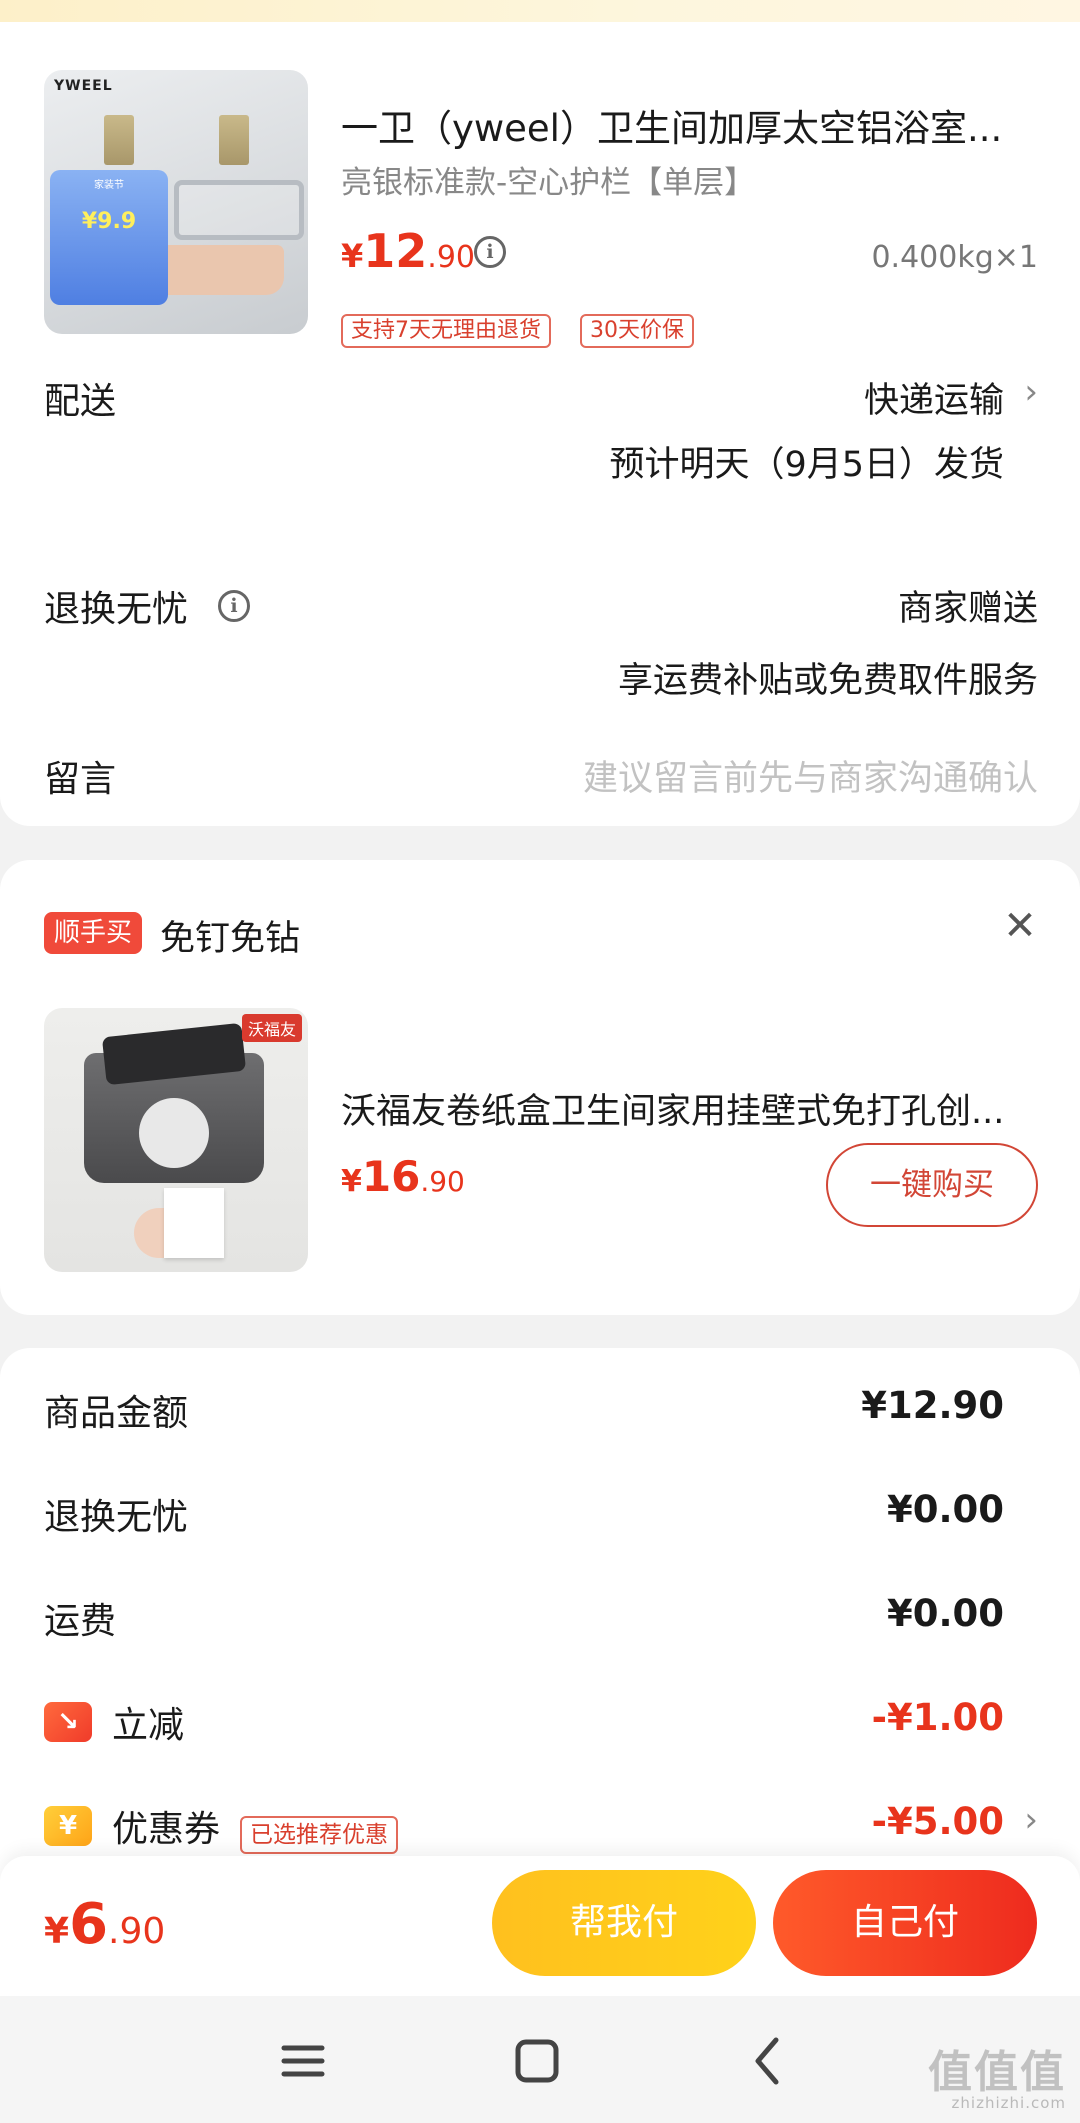 The width and height of the screenshot is (1080, 2123). Describe the element at coordinates (945, 1509) in the screenshot. I see `return-fee-value: ¥0.00` at that location.